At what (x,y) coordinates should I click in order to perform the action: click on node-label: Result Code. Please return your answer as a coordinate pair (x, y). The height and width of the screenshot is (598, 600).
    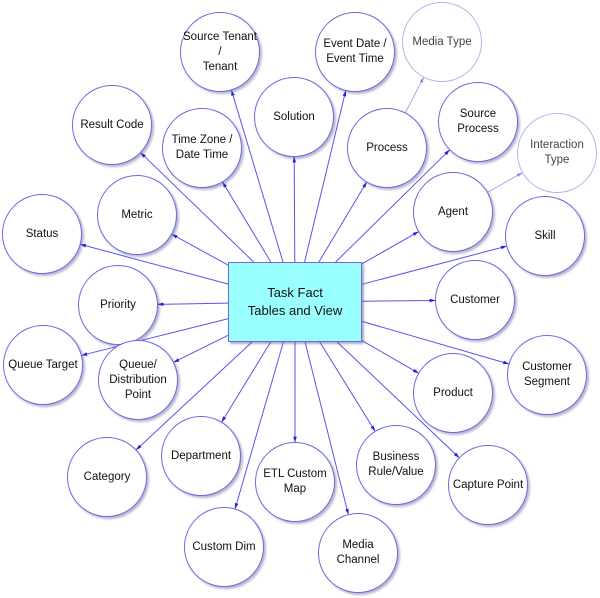
    Looking at the image, I should click on (112, 124).